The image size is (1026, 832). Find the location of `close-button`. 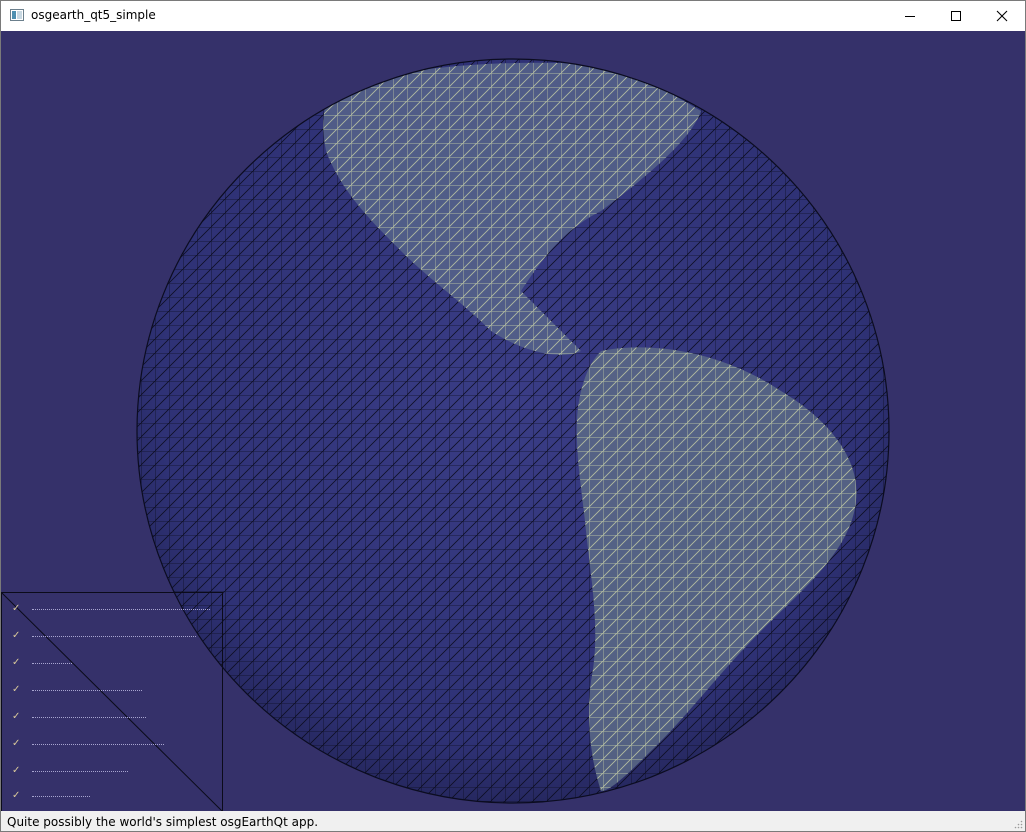

close-button is located at coordinates (1002, 16).